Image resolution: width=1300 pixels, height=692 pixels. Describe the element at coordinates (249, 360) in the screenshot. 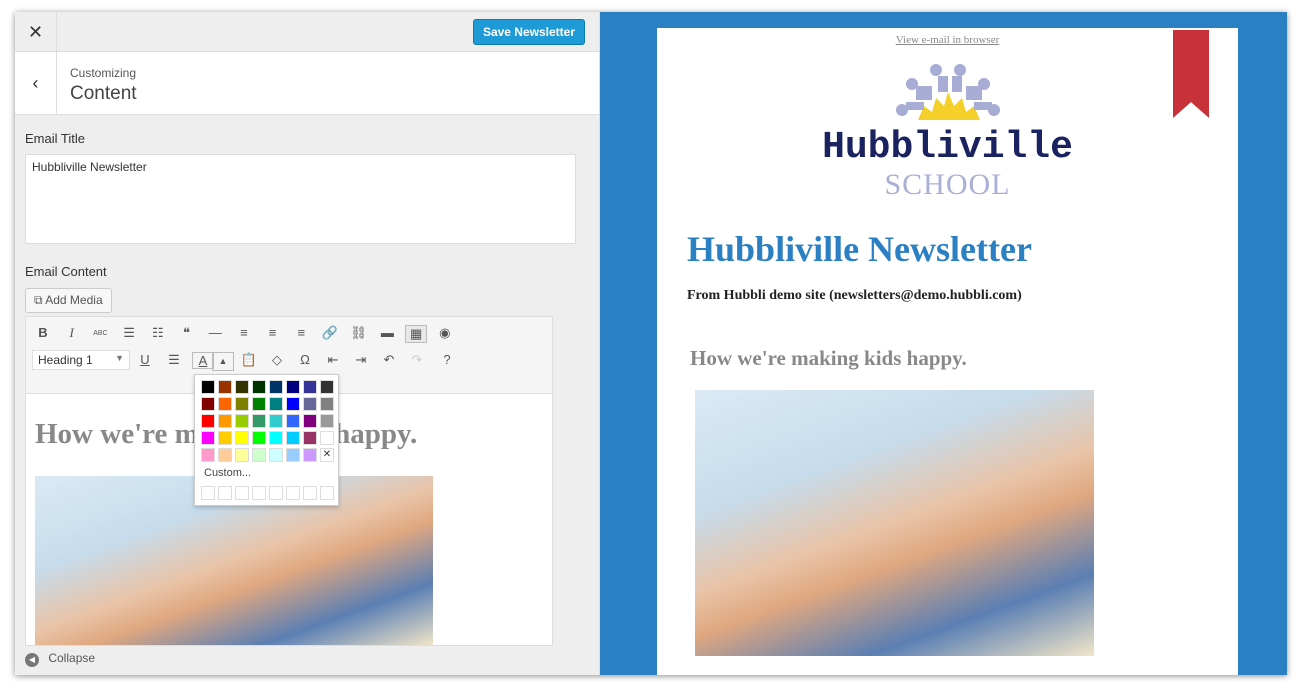

I see `paste-text-icon: 📋` at that location.